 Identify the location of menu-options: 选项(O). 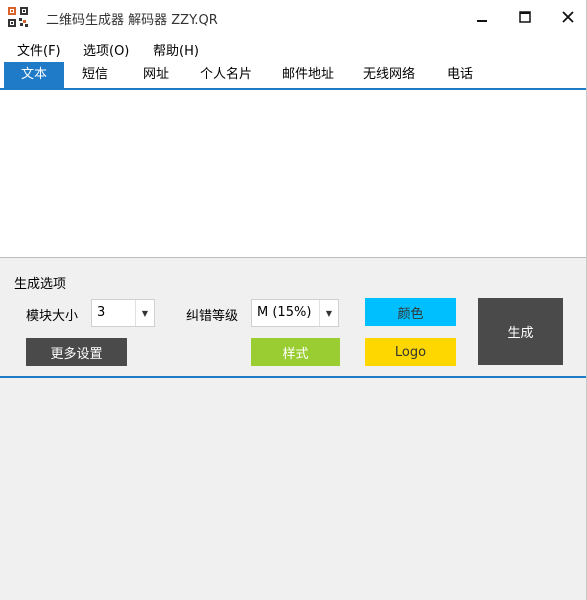
(106, 49).